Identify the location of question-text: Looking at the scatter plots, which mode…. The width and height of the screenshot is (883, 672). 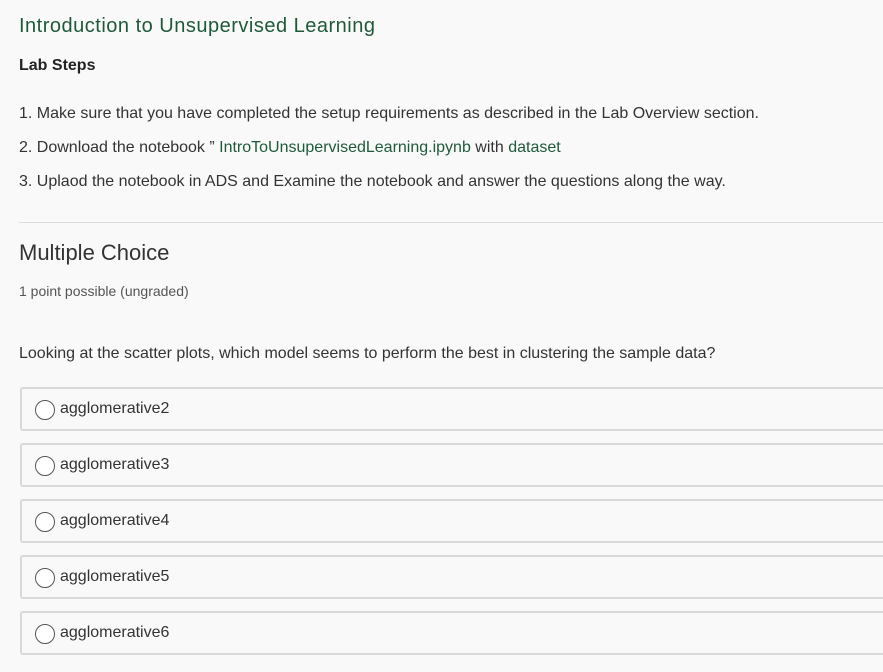
(367, 353).